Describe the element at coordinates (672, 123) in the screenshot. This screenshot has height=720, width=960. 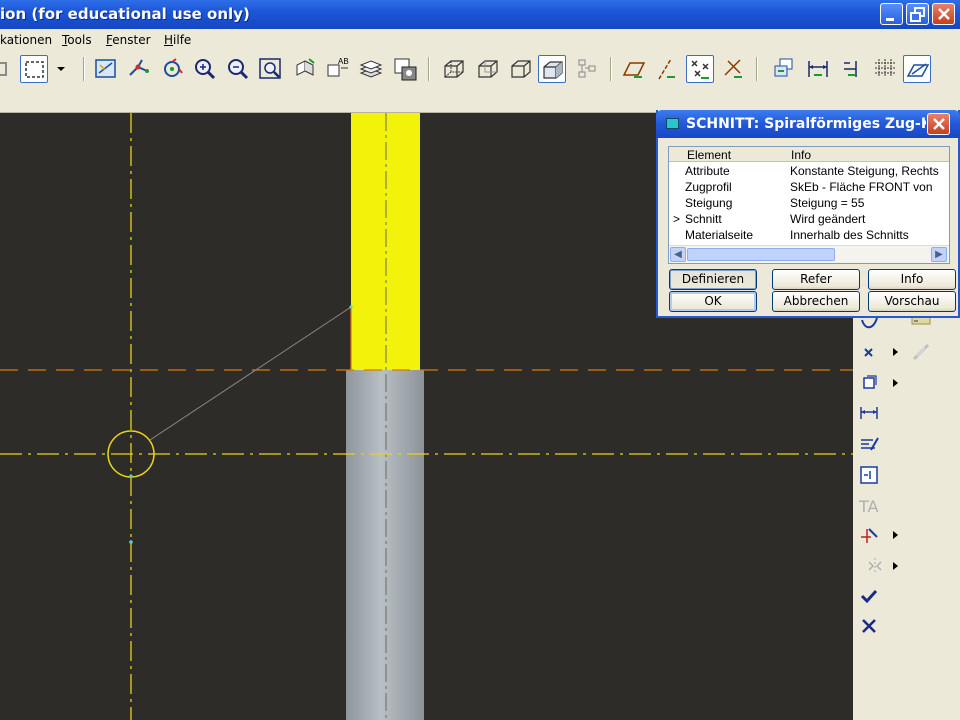
I see `dialog-app-icon` at that location.